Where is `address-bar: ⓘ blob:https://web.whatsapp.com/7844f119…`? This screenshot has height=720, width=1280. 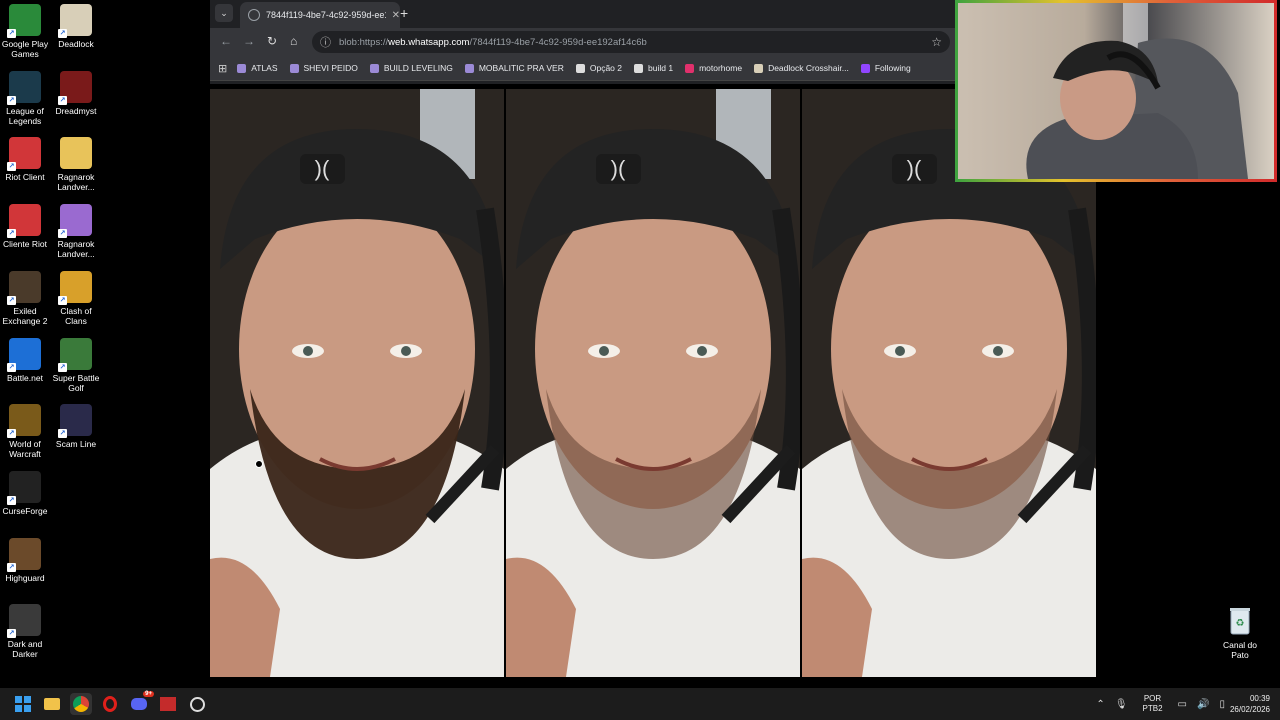 address-bar: ⓘ blob:https://web.whatsapp.com/7844f119… is located at coordinates (631, 42).